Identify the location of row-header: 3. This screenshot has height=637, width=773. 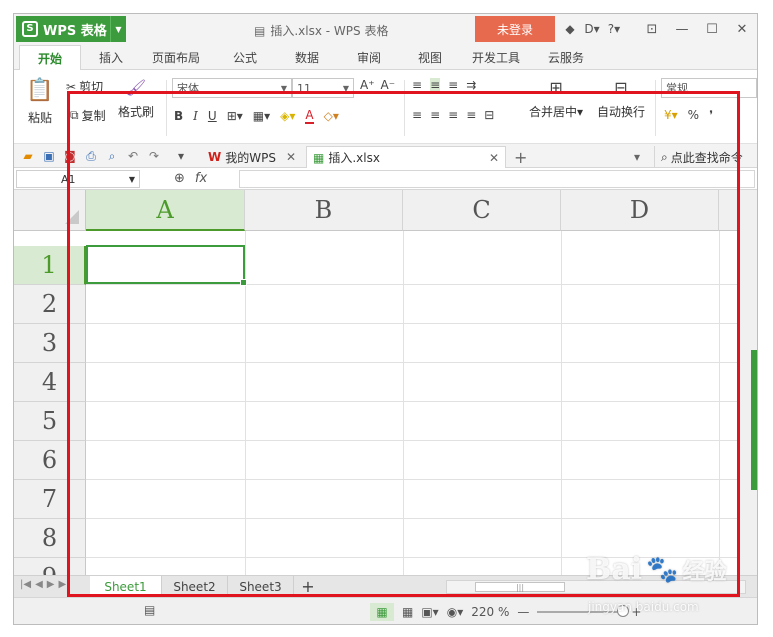
(50, 343).